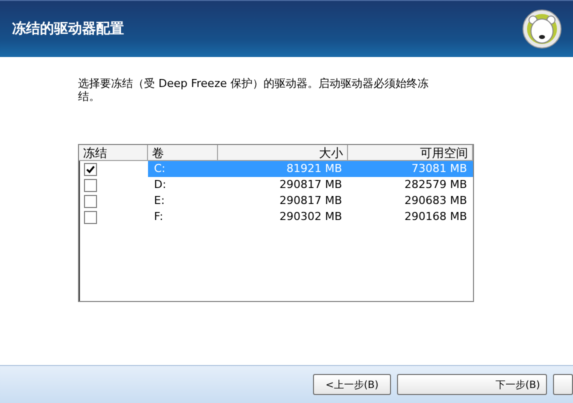 This screenshot has width=573, height=403. What do you see at coordinates (563, 384) in the screenshot?
I see `partial-button` at bounding box center [563, 384].